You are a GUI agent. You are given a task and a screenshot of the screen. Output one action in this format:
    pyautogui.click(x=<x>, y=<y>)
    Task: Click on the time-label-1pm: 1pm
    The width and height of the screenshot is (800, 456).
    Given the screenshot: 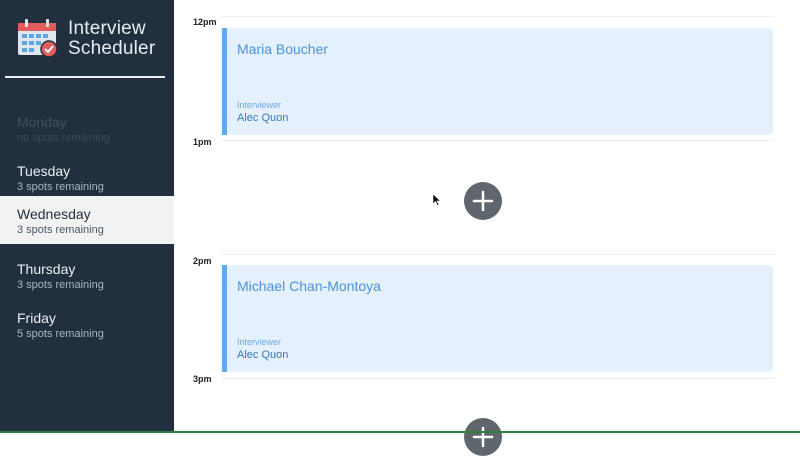 What is the action you would take?
    pyautogui.click(x=202, y=142)
    